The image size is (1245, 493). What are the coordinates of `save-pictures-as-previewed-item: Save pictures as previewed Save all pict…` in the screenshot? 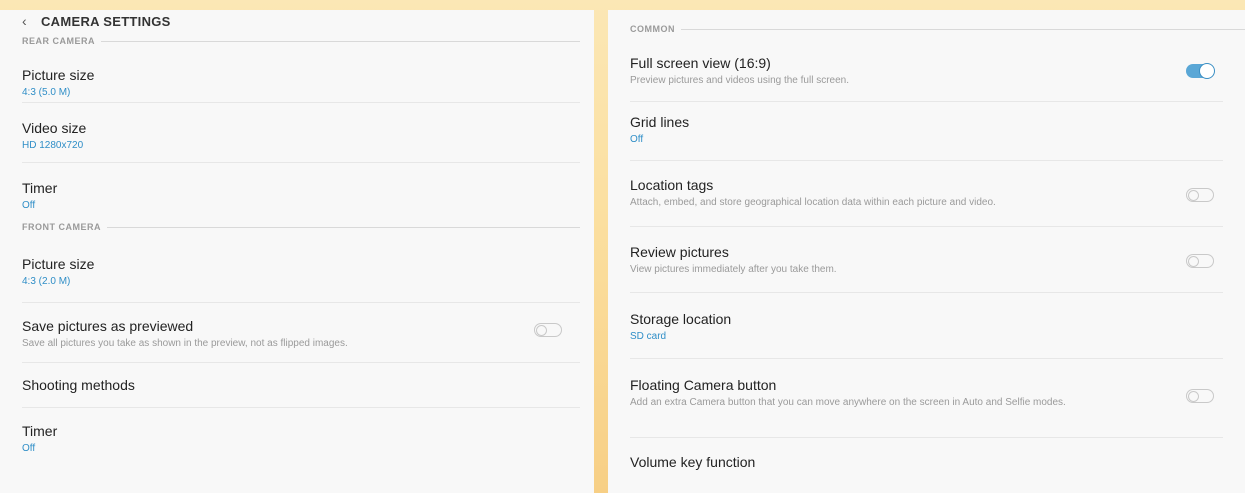 It's located at (301, 332).